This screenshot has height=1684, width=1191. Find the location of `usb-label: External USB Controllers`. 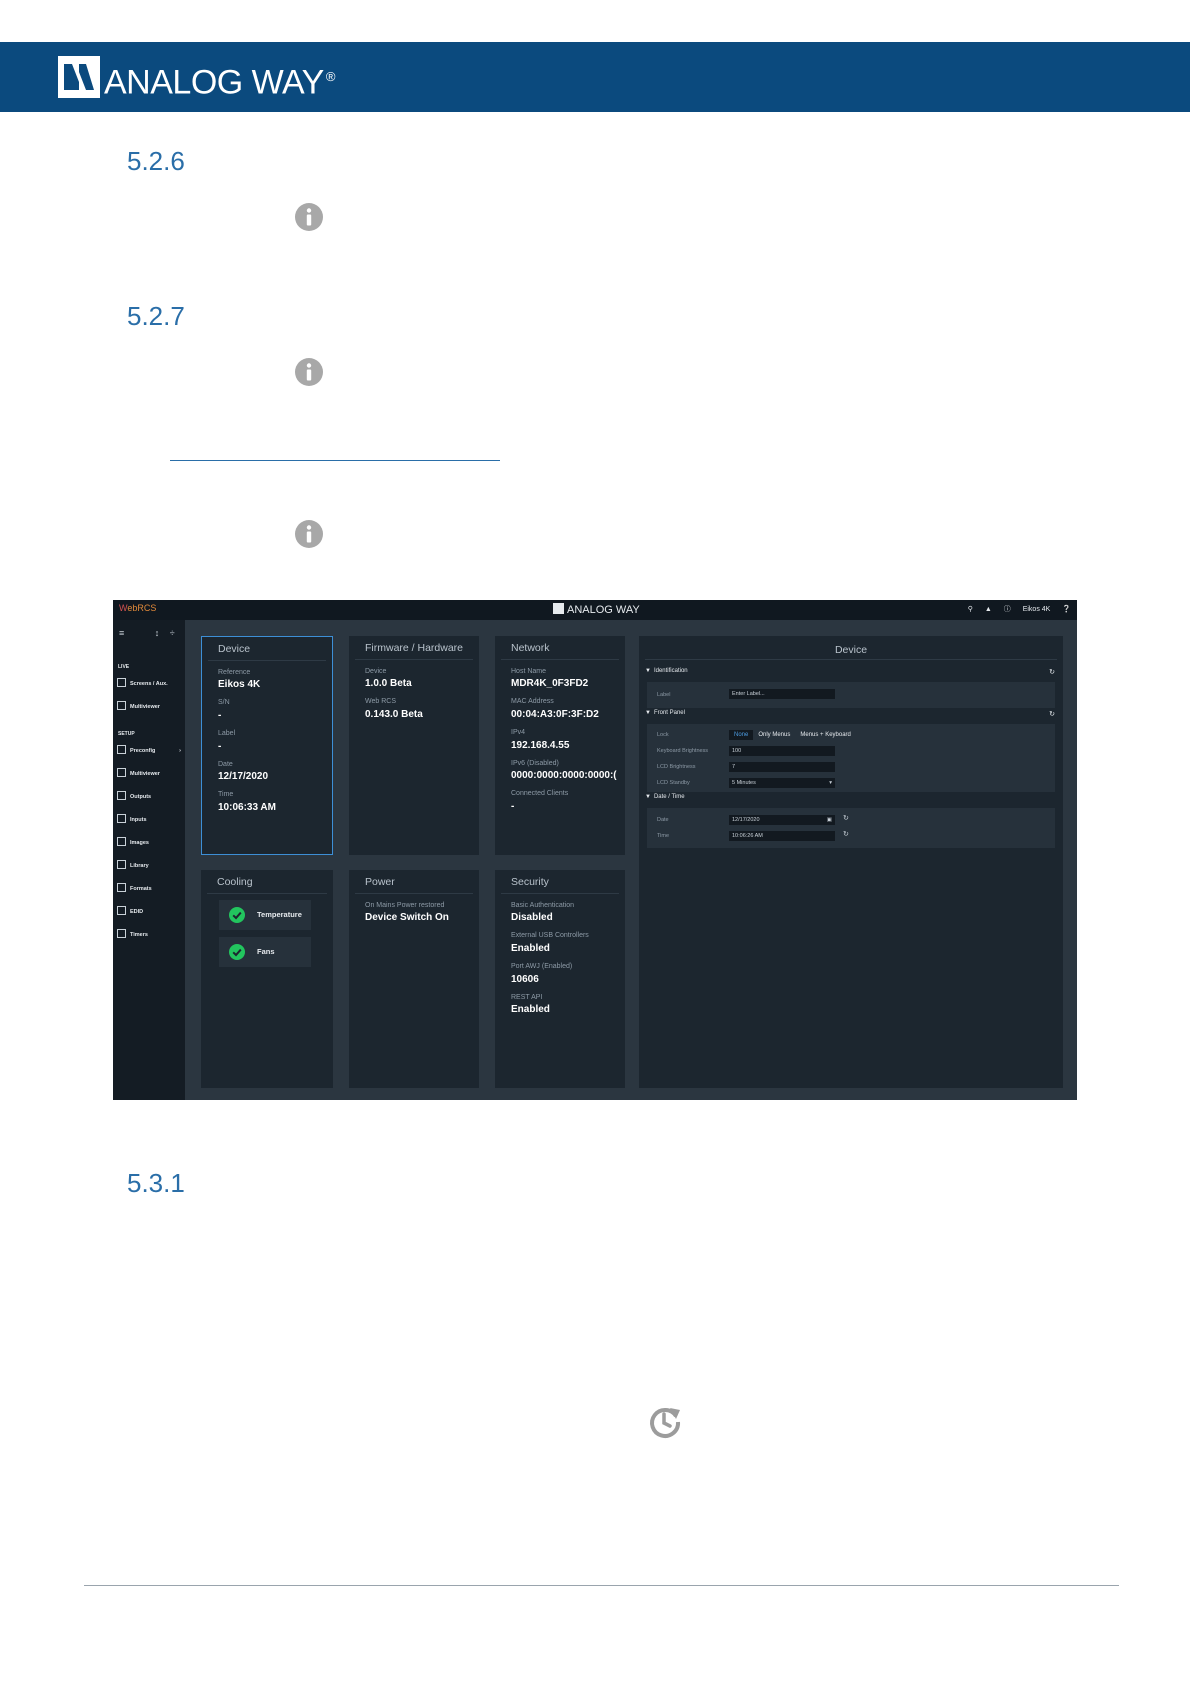

usb-label: External USB Controllers is located at coordinates (550, 935).